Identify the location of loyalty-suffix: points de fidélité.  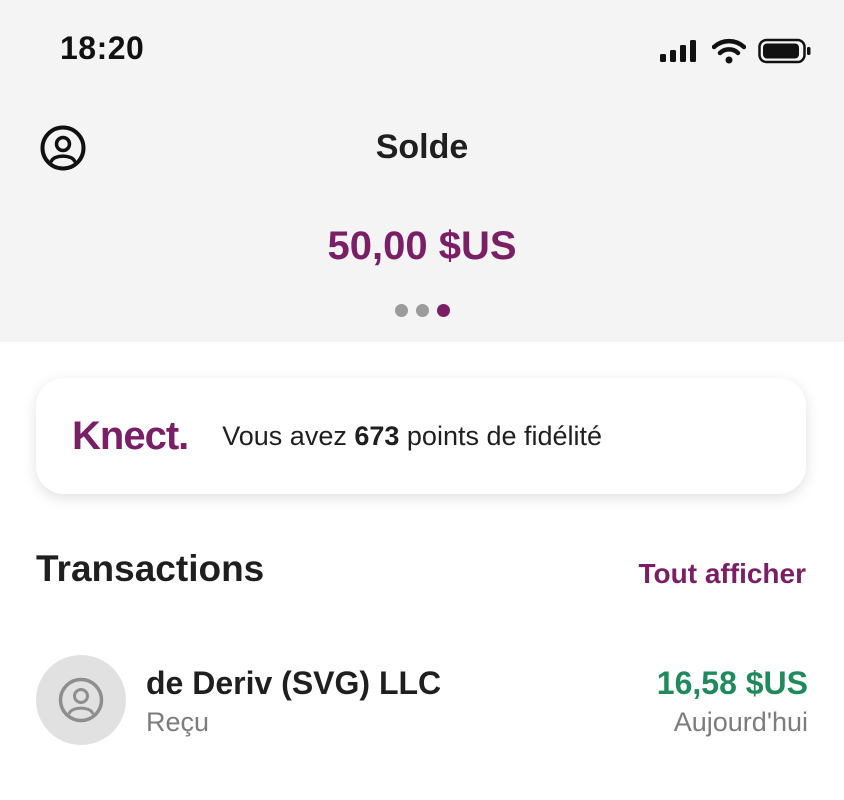
(501, 435).